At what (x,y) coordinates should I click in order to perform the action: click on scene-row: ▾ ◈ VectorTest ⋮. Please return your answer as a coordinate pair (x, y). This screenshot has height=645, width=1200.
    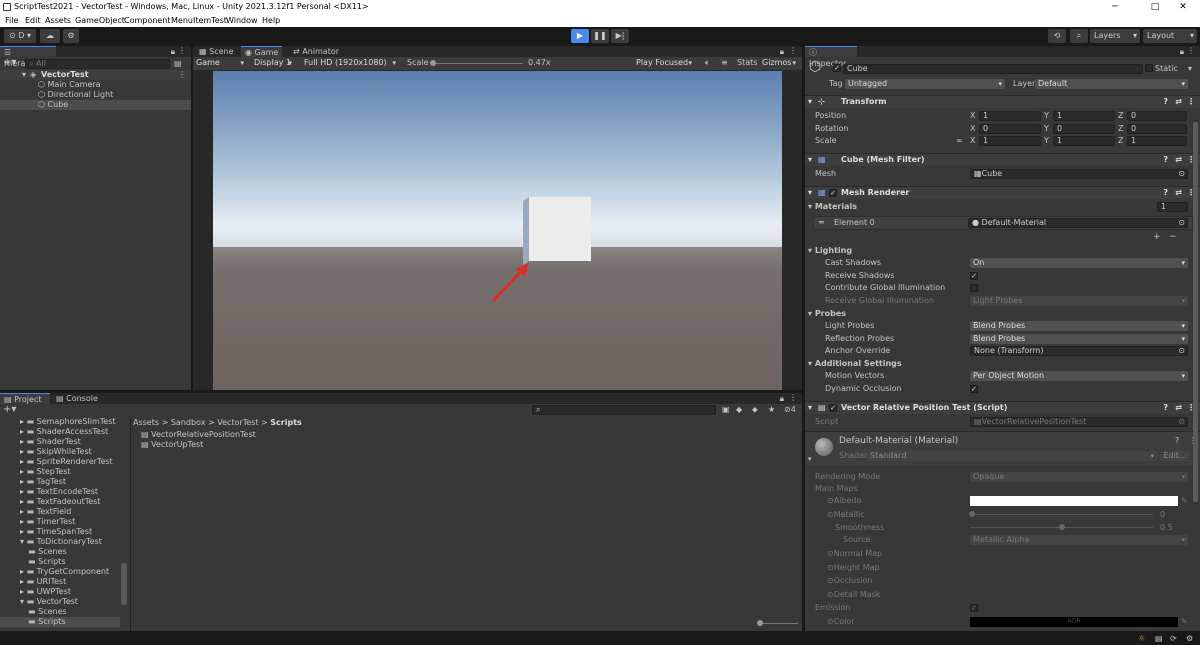
    Looking at the image, I should click on (95, 75).